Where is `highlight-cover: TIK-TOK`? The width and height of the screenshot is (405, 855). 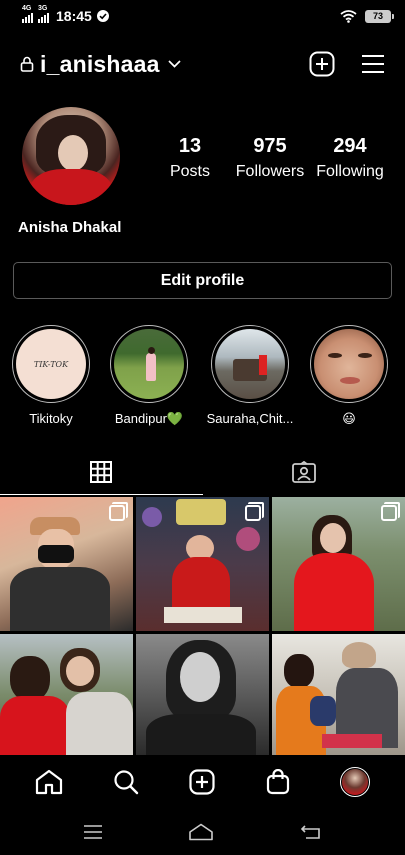 highlight-cover: TIK-TOK is located at coordinates (51, 364).